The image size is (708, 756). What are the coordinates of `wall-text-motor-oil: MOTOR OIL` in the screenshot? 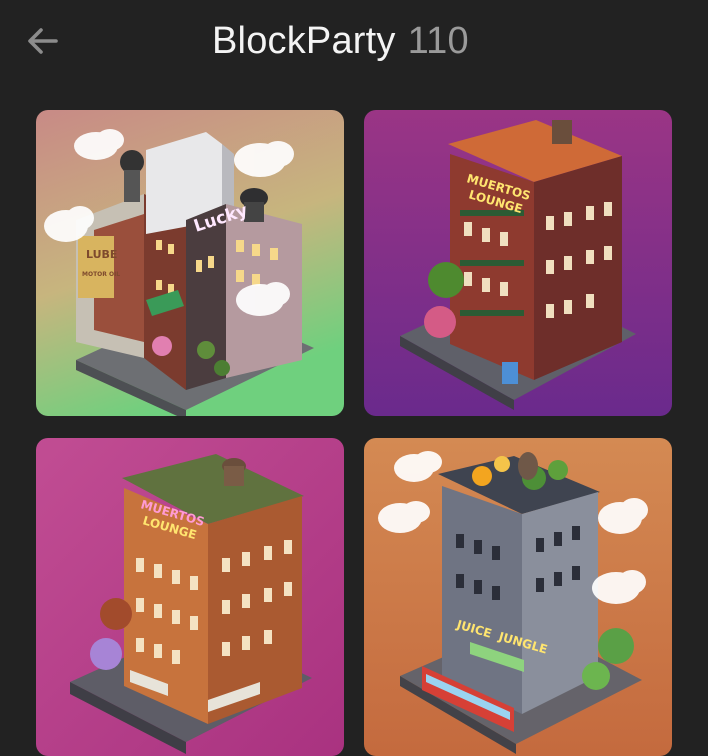 It's located at (101, 274).